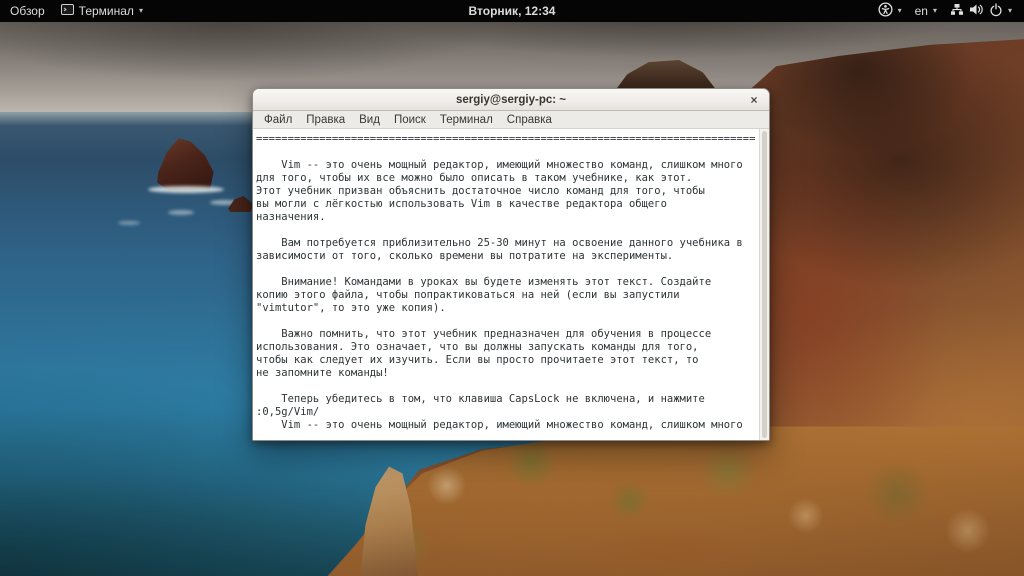 The image size is (1024, 576). Describe the element at coordinates (325, 120) in the screenshot. I see `menu-item-1: Правка` at that location.